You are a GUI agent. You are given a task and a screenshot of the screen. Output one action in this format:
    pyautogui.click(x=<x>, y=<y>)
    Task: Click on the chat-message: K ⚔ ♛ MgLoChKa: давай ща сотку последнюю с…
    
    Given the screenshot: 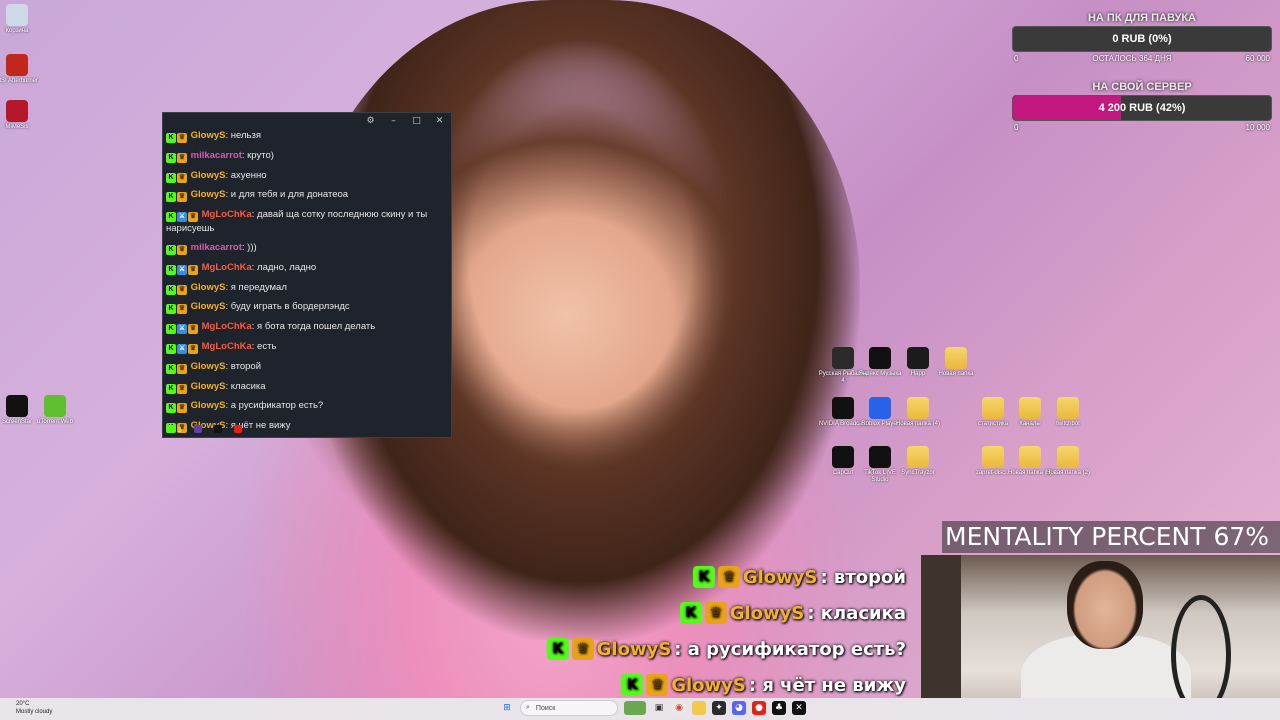 What is the action you would take?
    pyautogui.click(x=307, y=221)
    